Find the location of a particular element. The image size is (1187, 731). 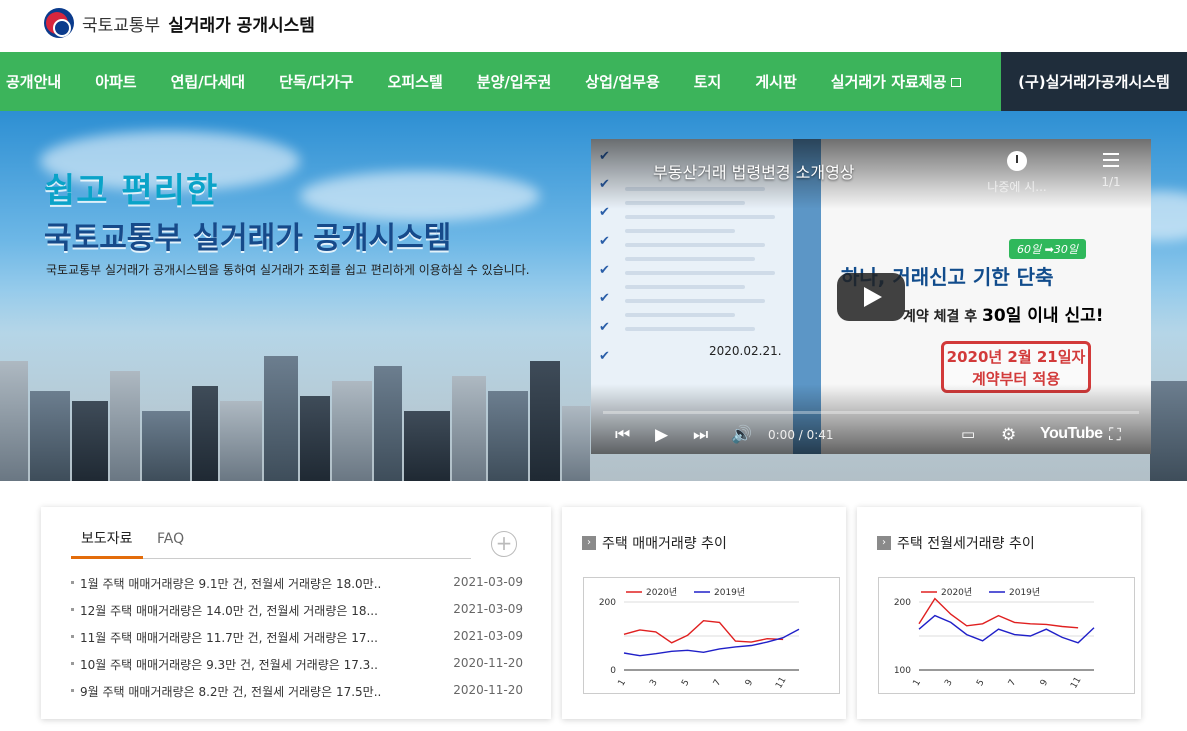

next-icon: ⏭ is located at coordinates (700, 435).